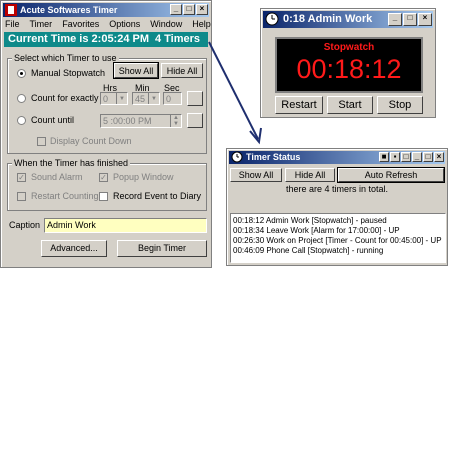 The height and width of the screenshot is (450, 450). Describe the element at coordinates (391, 175) in the screenshot. I see `auto-refresh-button: Auto Refresh` at that location.